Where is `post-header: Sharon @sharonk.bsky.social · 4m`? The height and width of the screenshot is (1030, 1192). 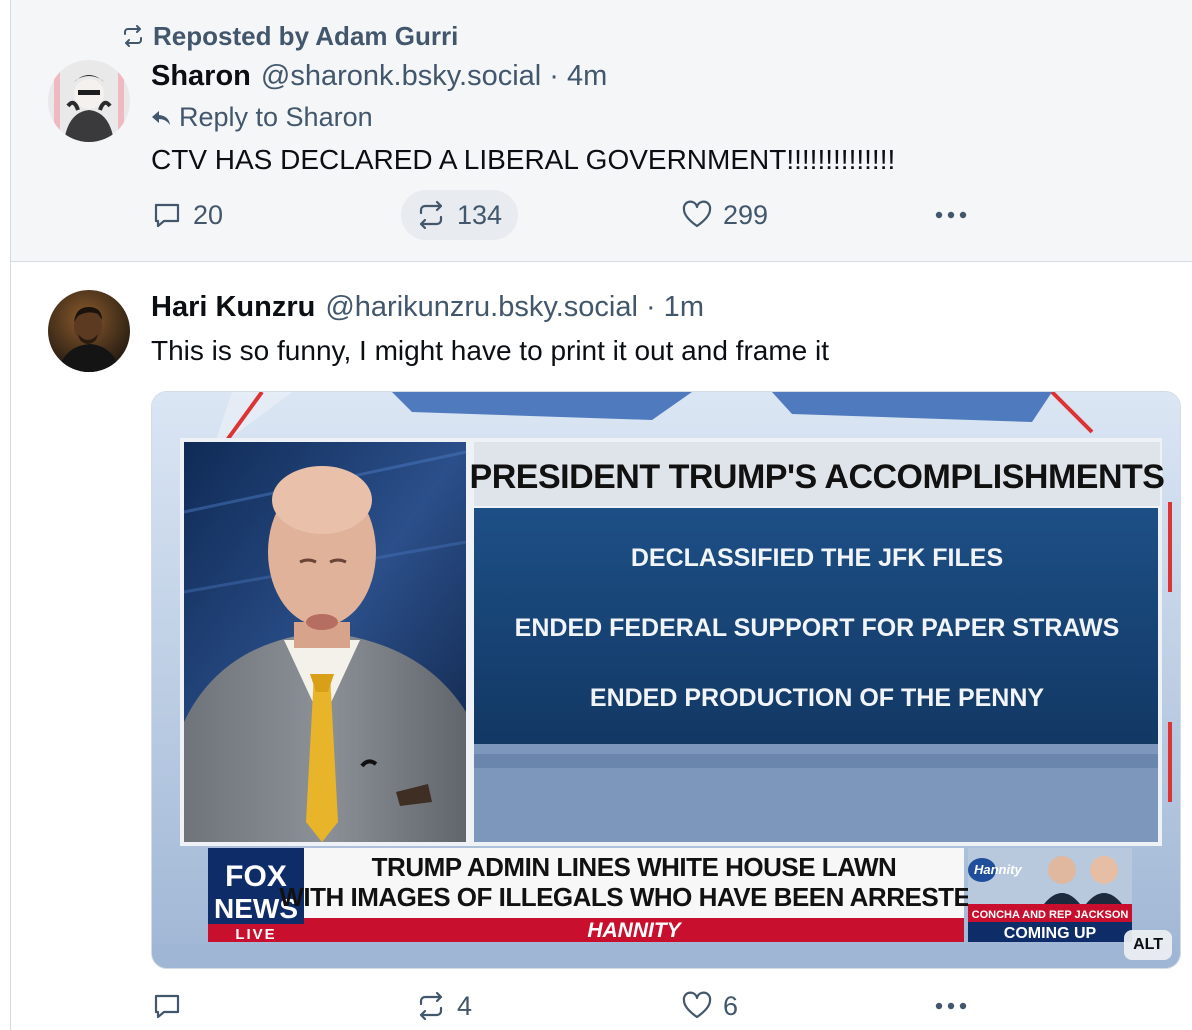 post-header: Sharon @sharonk.bsky.social · 4m is located at coordinates (379, 76).